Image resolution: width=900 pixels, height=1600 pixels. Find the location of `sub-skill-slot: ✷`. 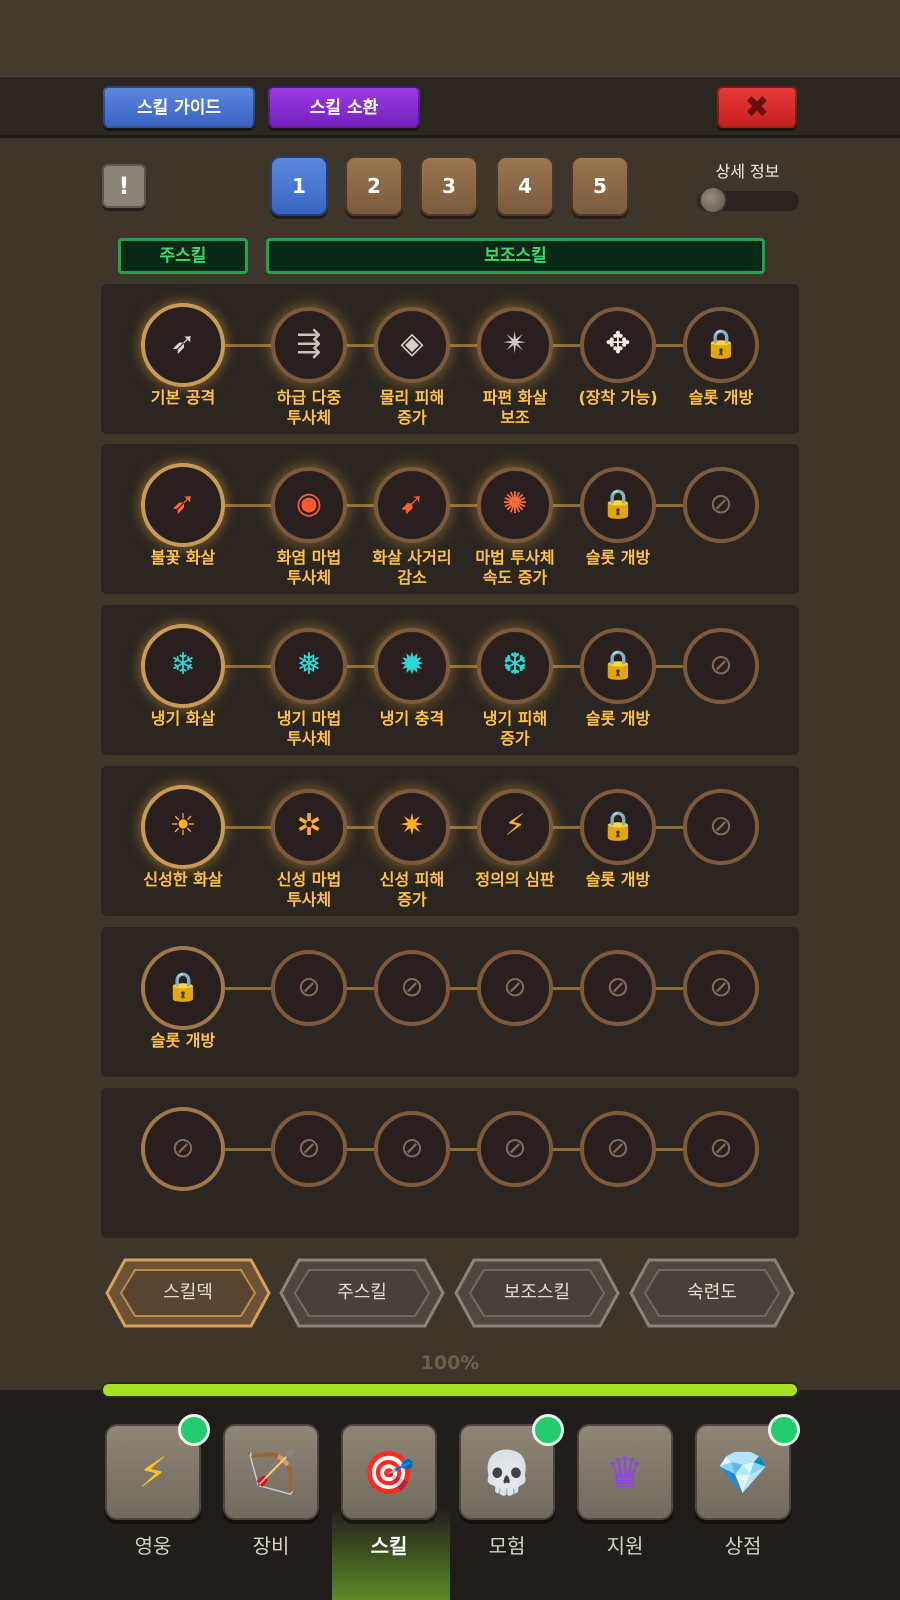

sub-skill-slot: ✷ is located at coordinates (412, 827).